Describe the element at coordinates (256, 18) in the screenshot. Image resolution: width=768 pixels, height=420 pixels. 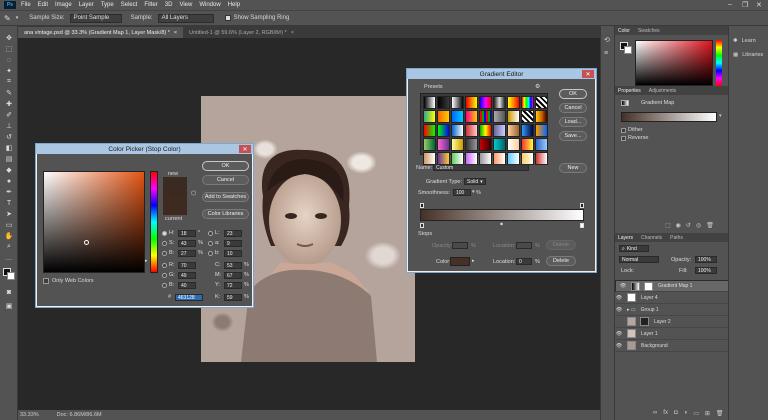
I see `show-sampling-ring-checkbox: Show Sampling Ring` at that location.